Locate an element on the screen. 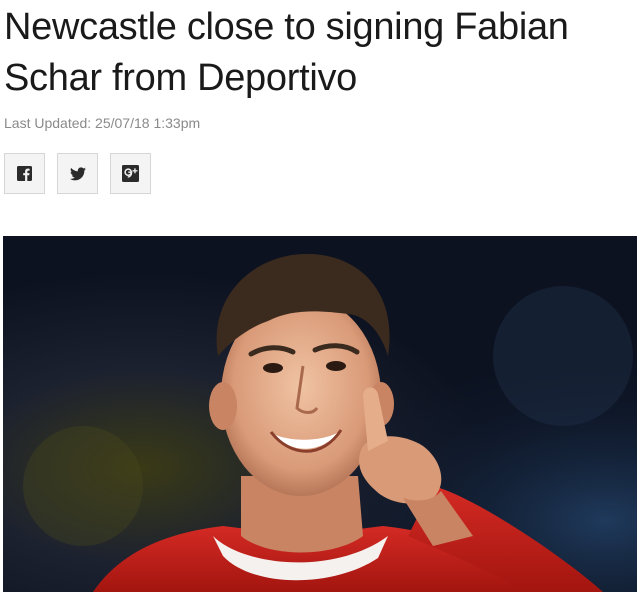 The width and height of the screenshot is (640, 592). share-twitter-button is located at coordinates (77, 173).